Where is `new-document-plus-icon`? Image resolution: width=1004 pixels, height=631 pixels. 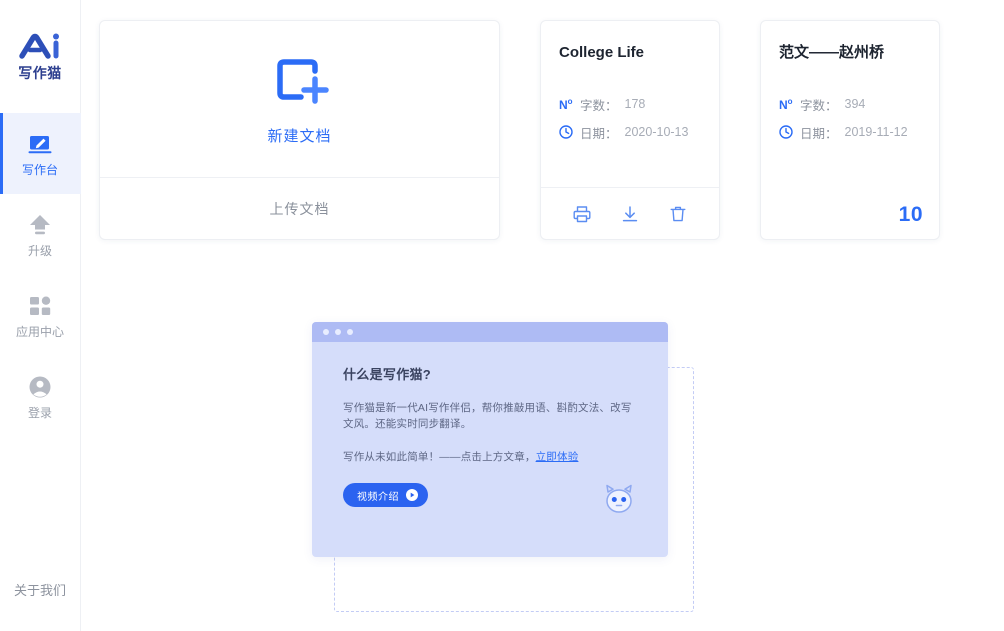
new-document-plus-icon is located at coordinates (302, 81).